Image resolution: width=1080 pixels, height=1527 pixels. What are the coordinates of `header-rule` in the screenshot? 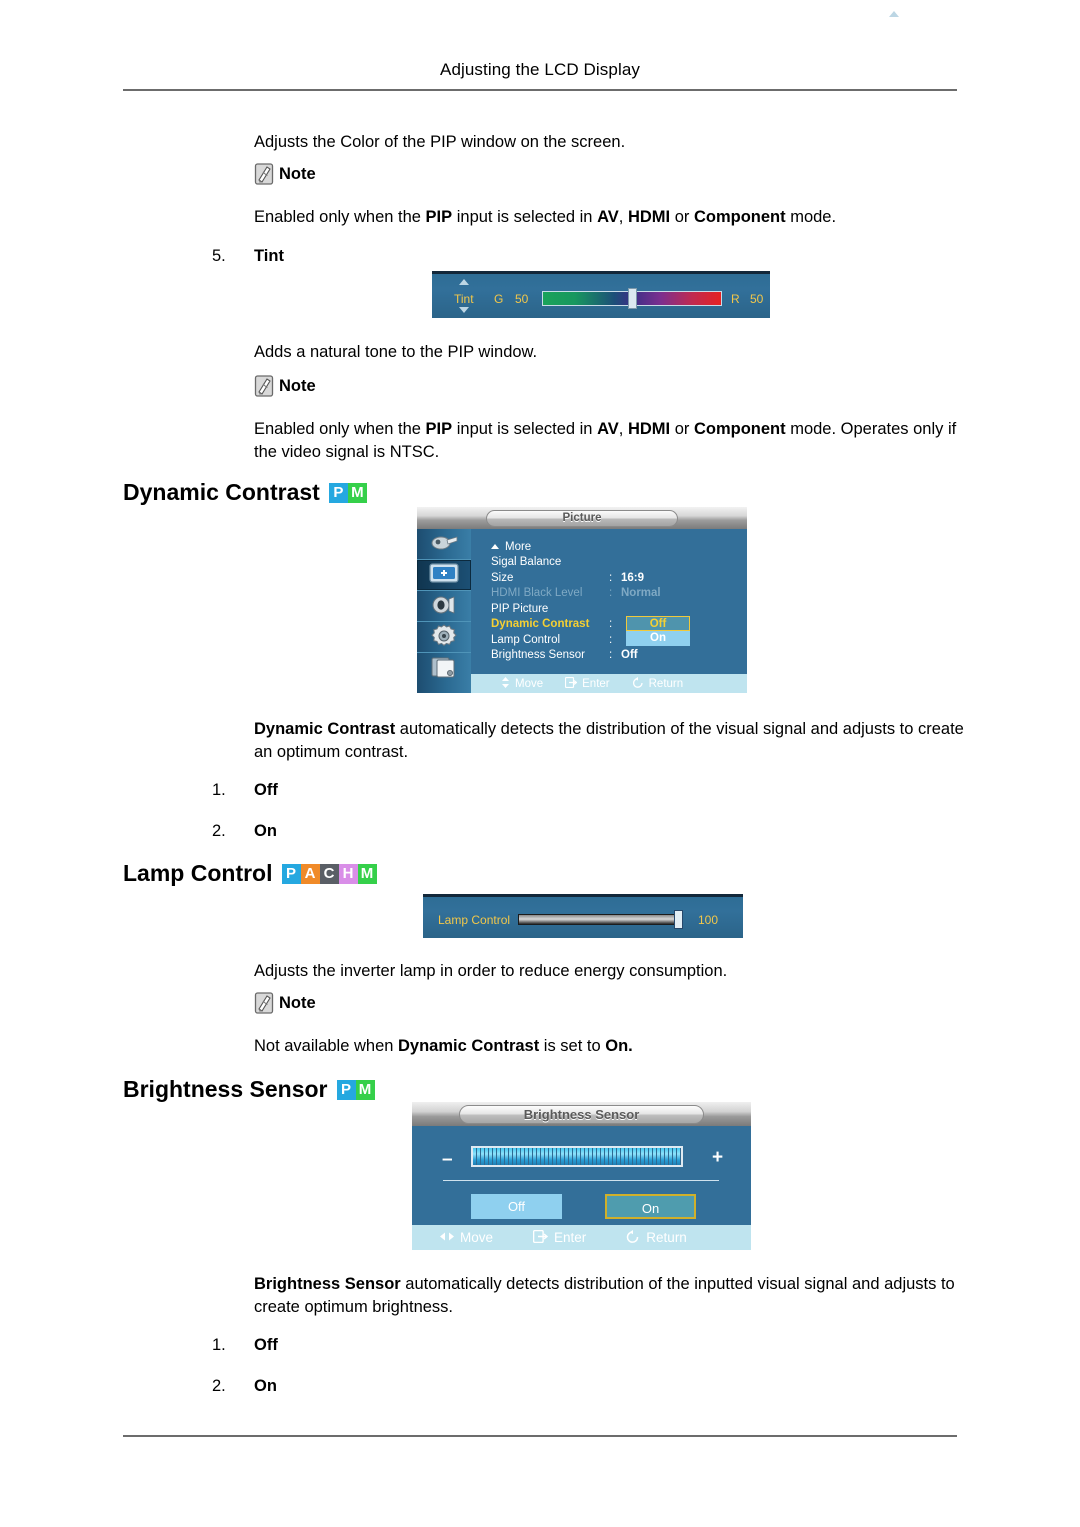 It's located at (540, 90).